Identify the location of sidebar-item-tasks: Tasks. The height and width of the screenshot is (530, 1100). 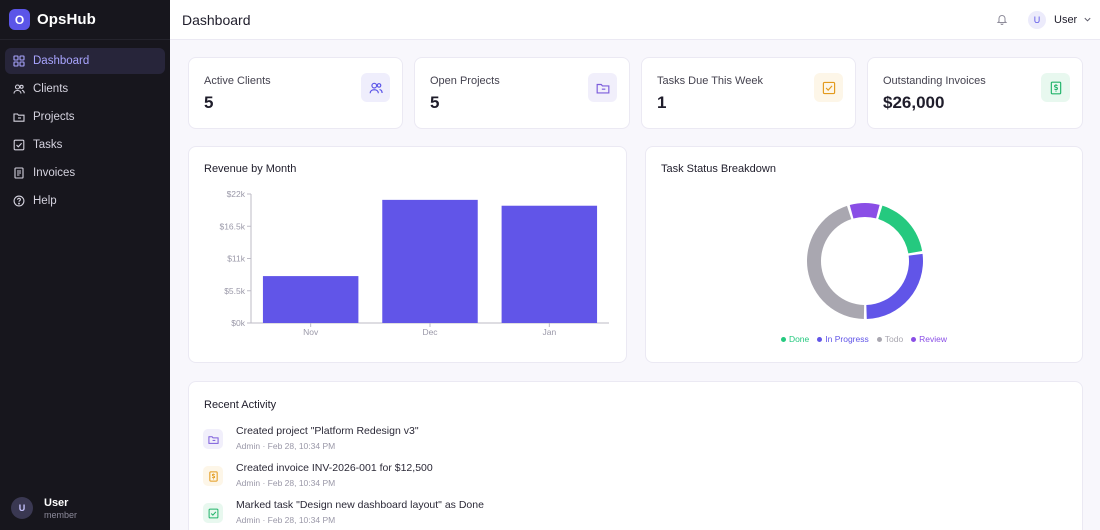
(85, 145).